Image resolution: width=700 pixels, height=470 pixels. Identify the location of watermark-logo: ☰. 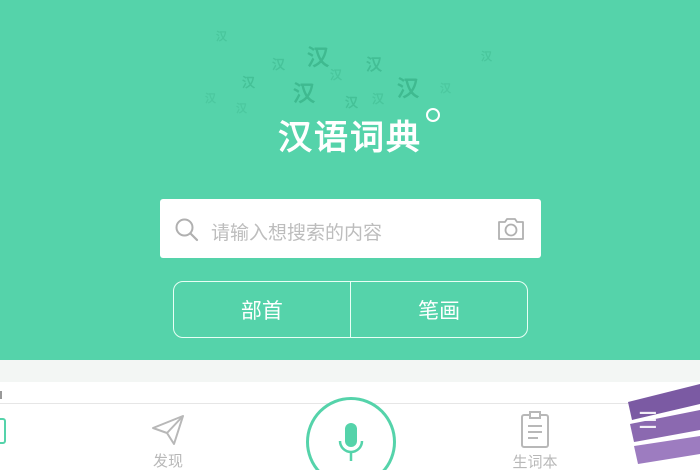
(664, 424).